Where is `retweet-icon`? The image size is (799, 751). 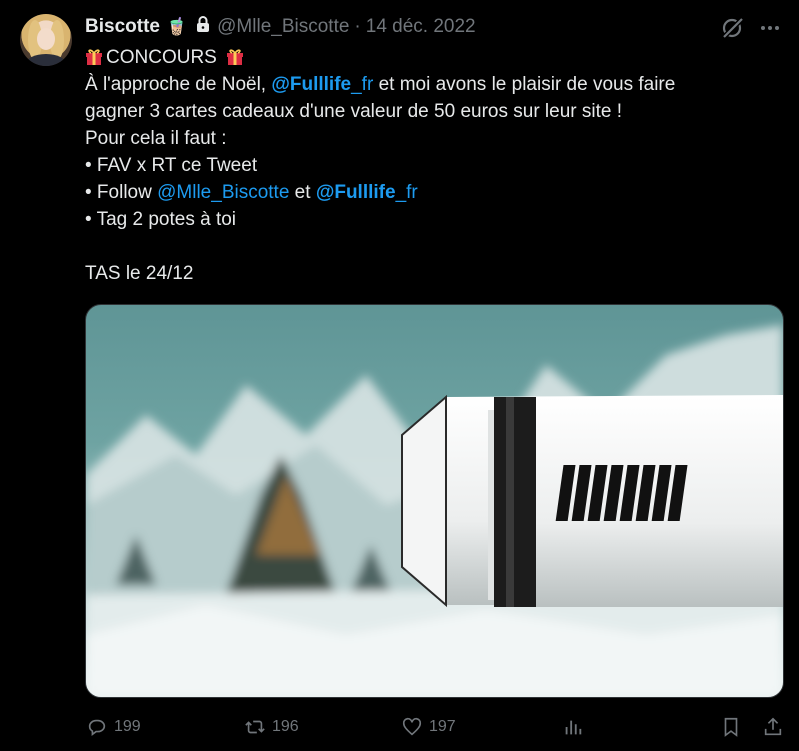
retweet-icon is located at coordinates (255, 727).